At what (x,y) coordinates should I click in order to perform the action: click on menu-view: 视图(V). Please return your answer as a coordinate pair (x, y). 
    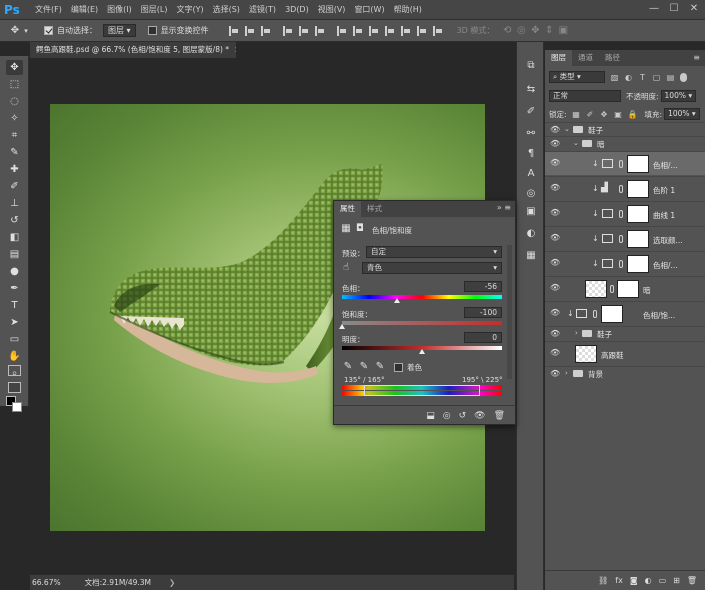
    Looking at the image, I should click on (332, 9).